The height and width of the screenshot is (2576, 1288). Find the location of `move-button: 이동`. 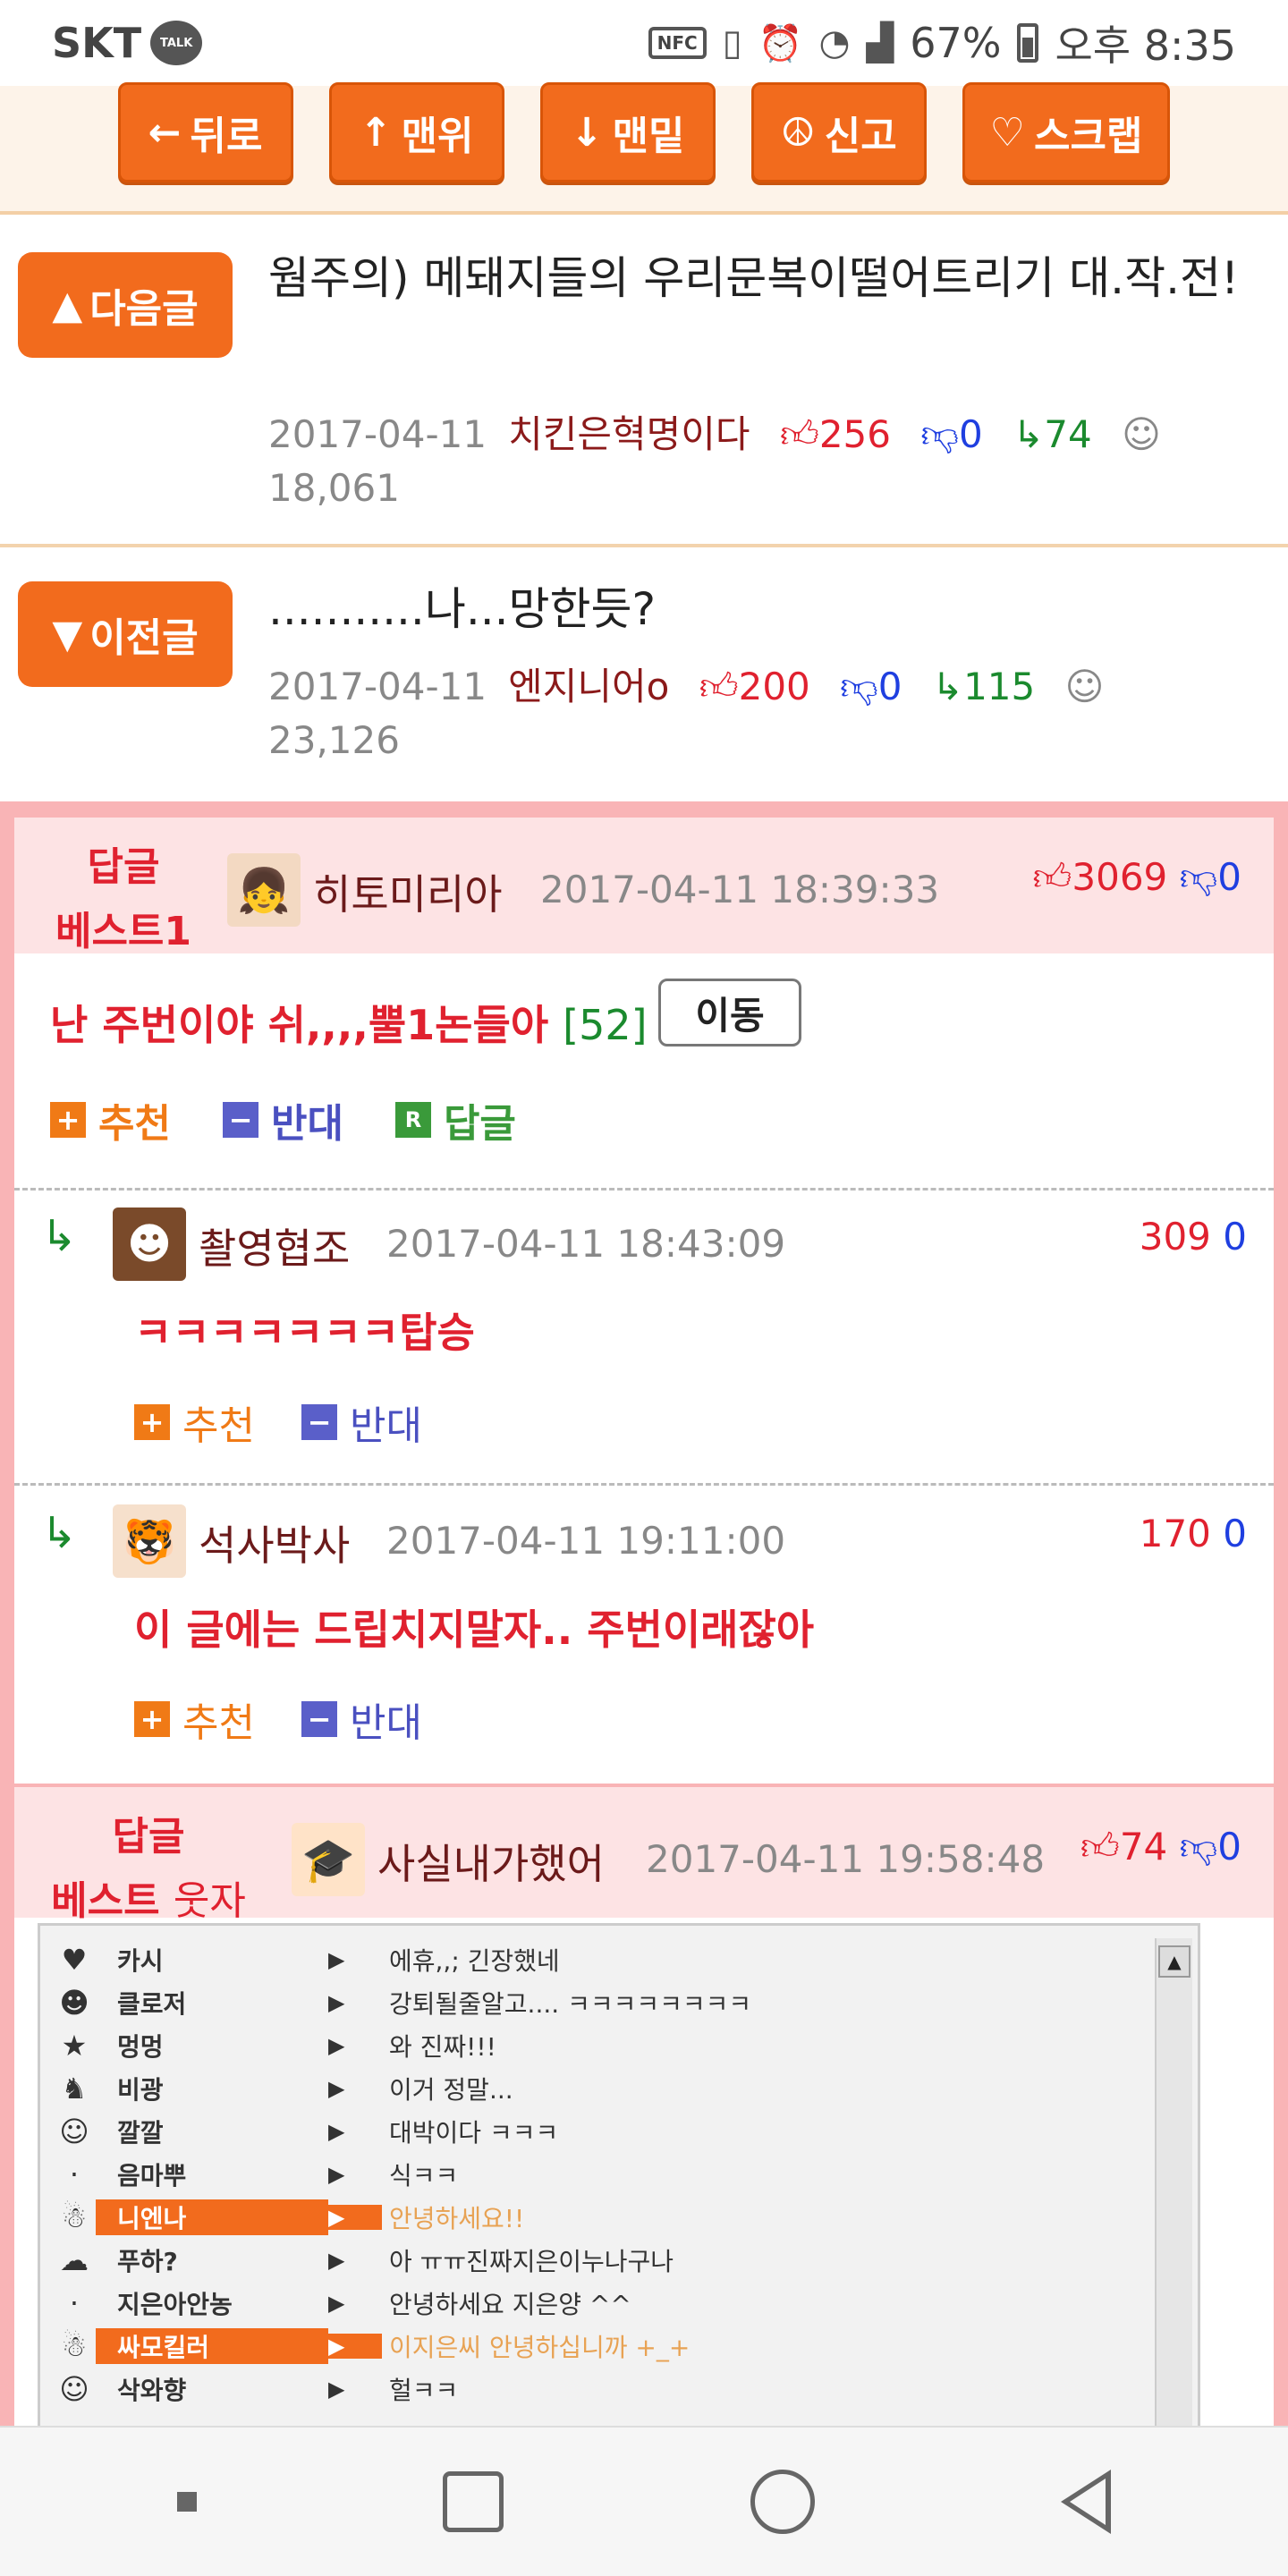

move-button: 이동 is located at coordinates (729, 1012).